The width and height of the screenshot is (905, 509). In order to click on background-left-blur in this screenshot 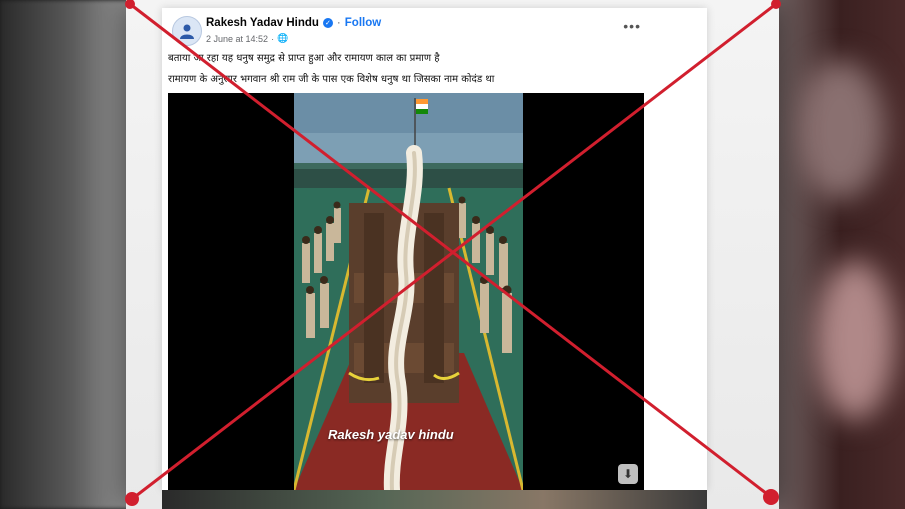, I will do `click(65, 254)`.